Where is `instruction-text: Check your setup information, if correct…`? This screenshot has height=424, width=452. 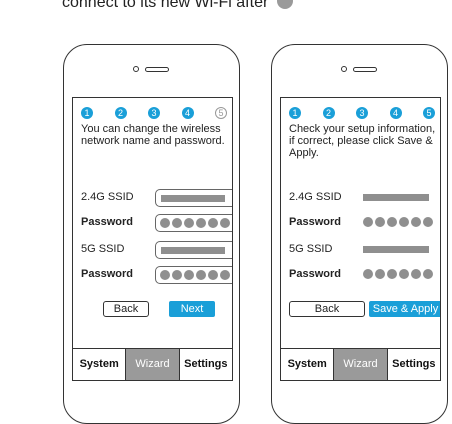 instruction-text: Check your setup information, if correct… is located at coordinates (362, 141).